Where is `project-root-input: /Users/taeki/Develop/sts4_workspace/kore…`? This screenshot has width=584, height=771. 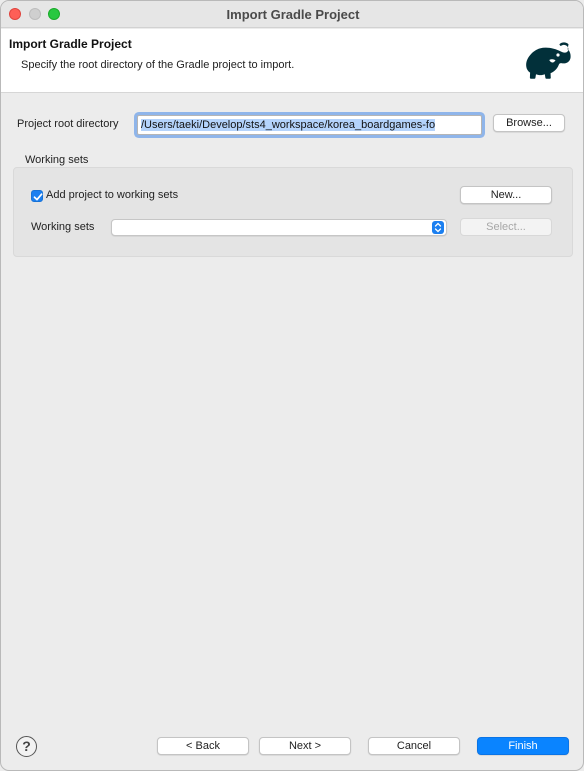
project-root-input: /Users/taeki/Develop/sts4_workspace/kore… is located at coordinates (309, 125).